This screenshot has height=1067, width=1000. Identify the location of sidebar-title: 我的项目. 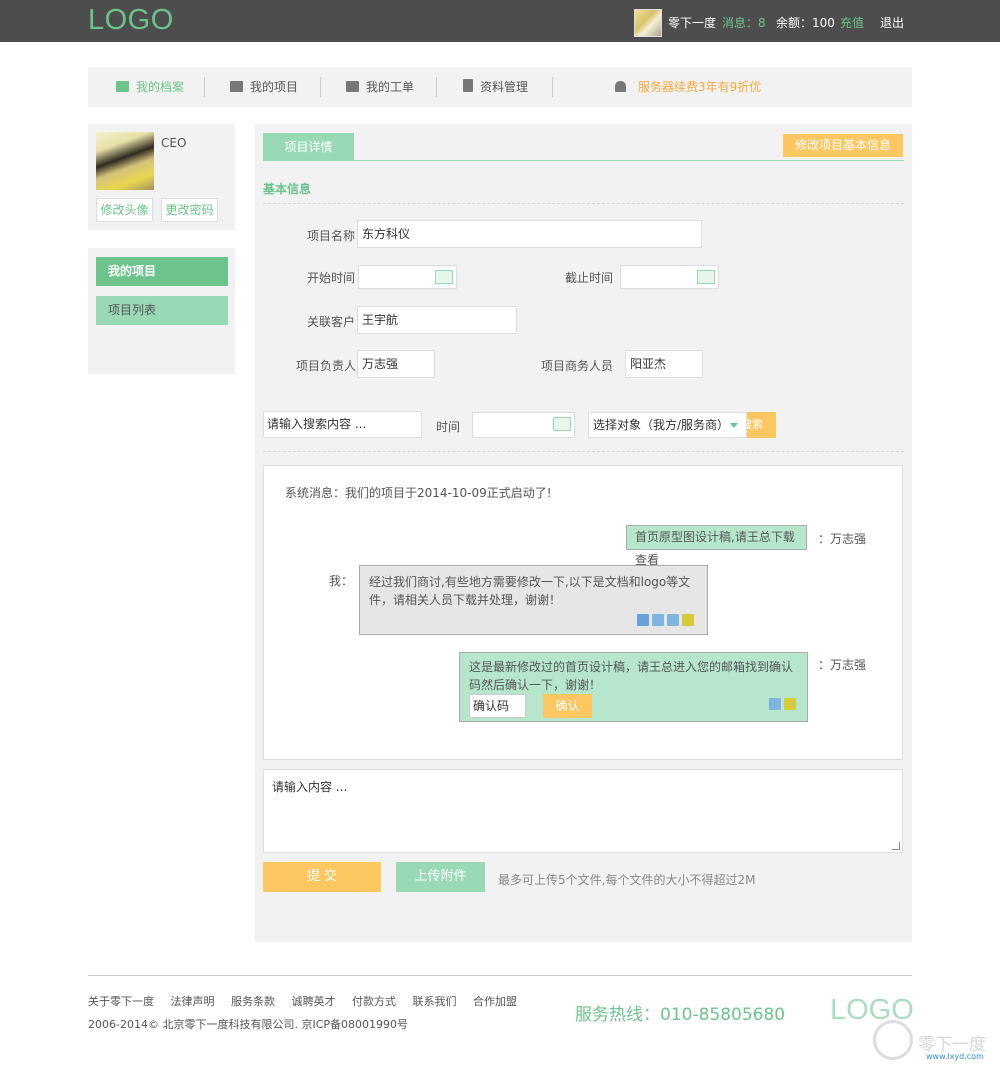
(162, 271).